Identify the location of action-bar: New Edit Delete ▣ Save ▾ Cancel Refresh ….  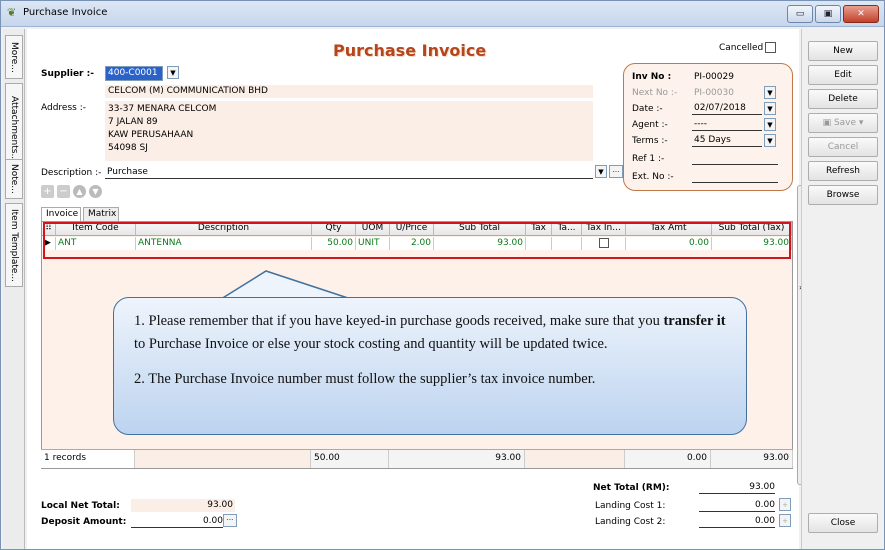
(842, 289).